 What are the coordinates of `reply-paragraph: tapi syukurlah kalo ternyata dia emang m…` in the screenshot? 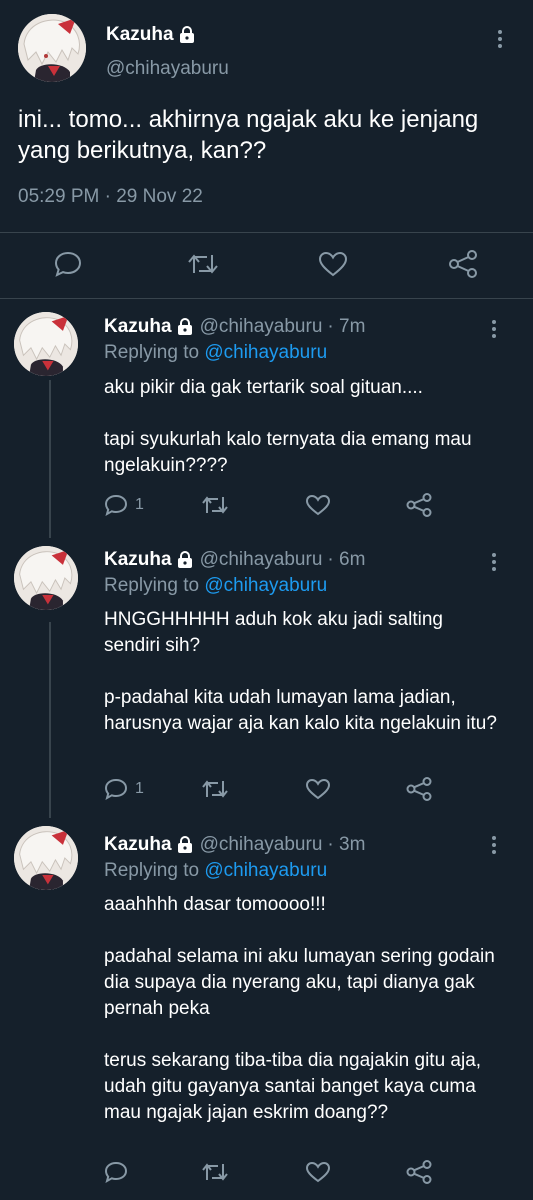 It's located at (288, 452).